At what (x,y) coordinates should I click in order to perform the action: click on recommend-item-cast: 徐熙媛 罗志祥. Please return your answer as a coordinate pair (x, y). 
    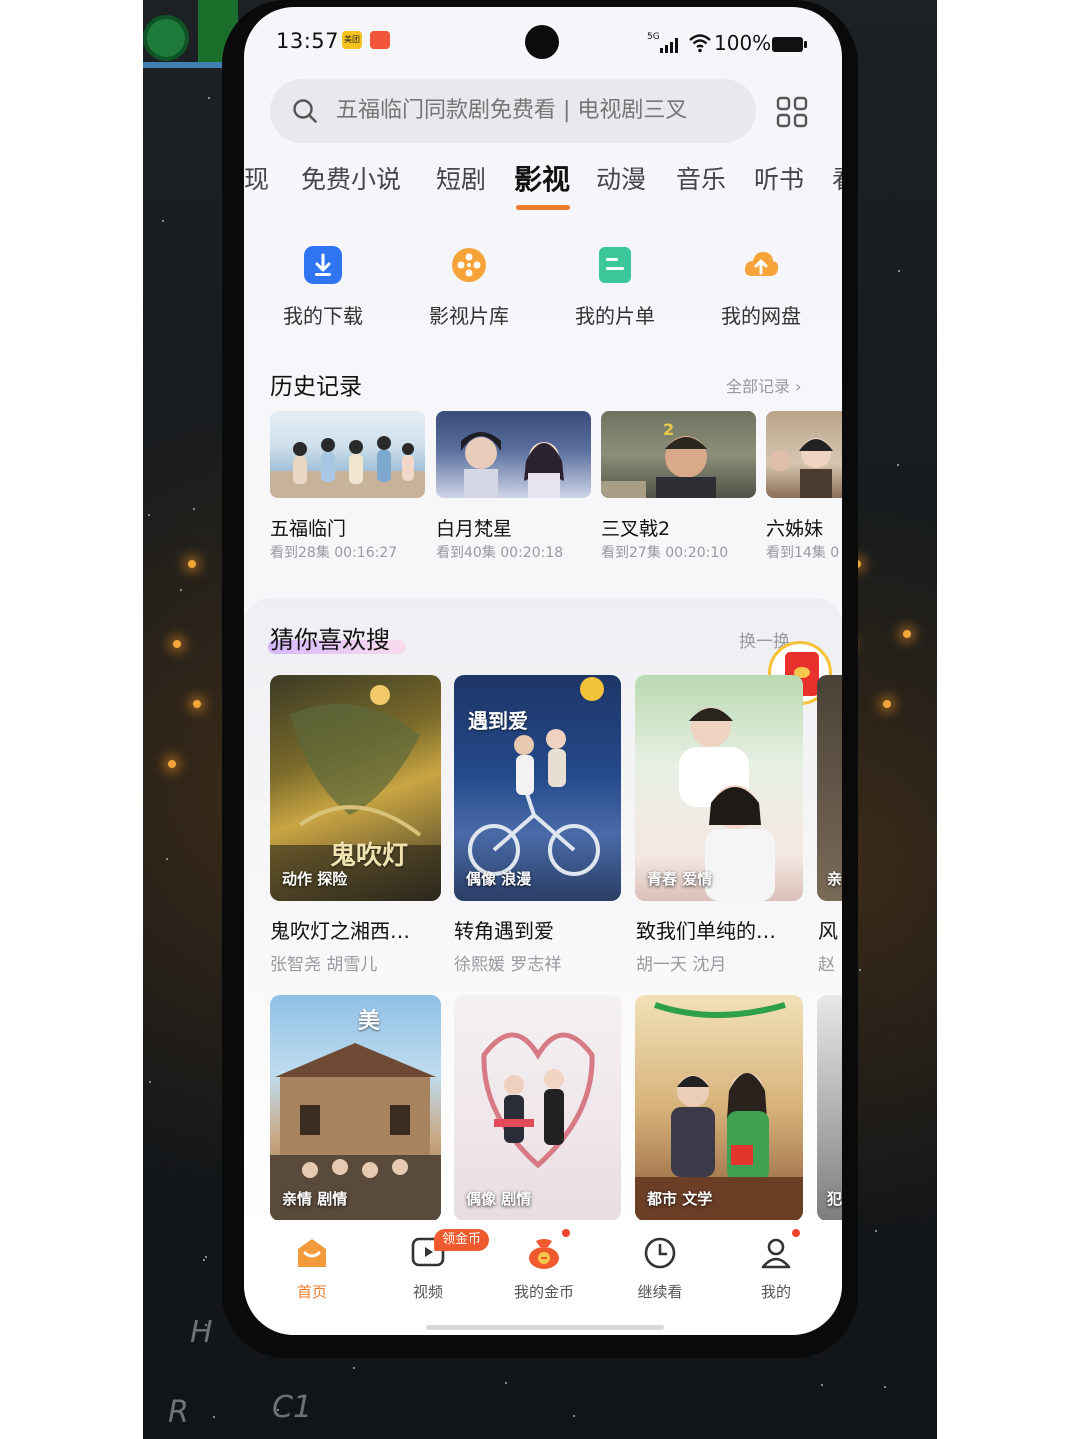
    Looking at the image, I should click on (508, 965).